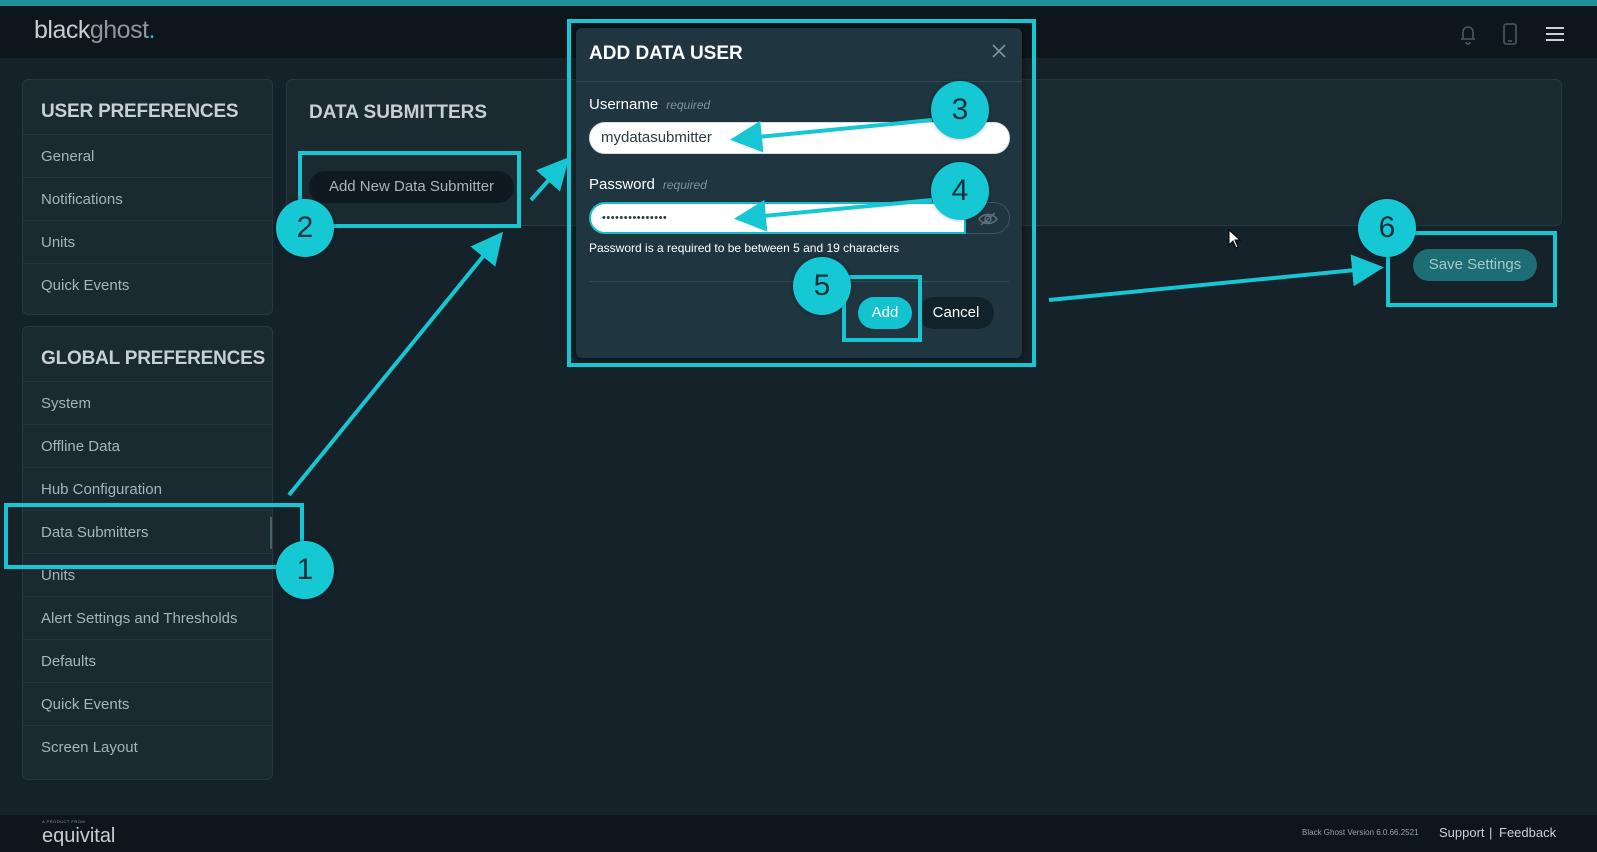 Image resolution: width=1597 pixels, height=852 pixels. I want to click on equivital-logo: equivital, so click(79, 836).